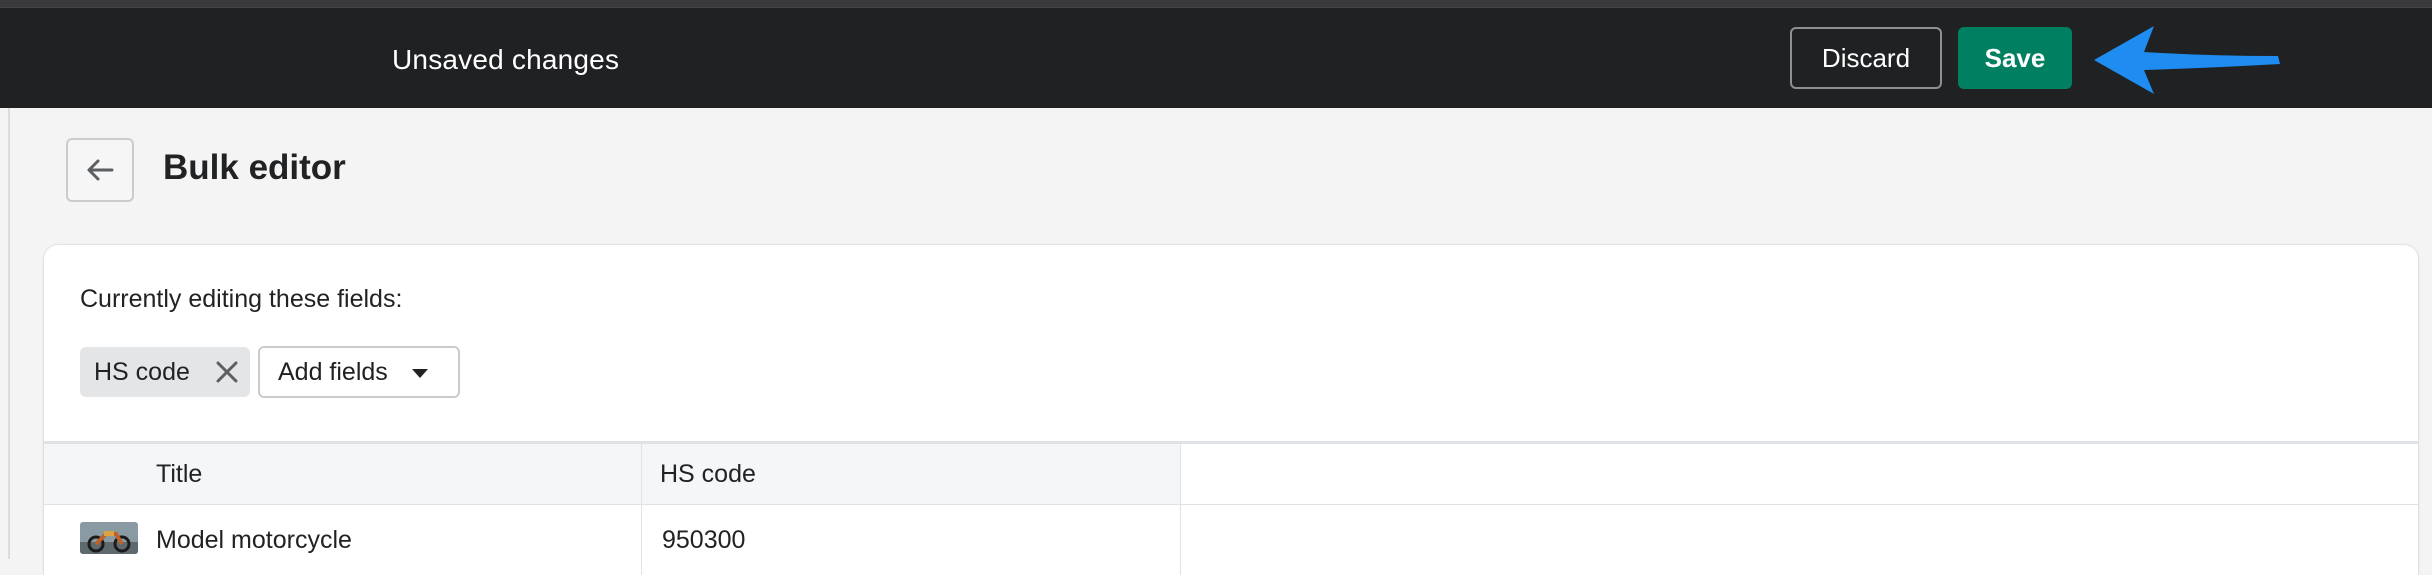  I want to click on table-row-title-cell: Model motorcycle, so click(342, 540).